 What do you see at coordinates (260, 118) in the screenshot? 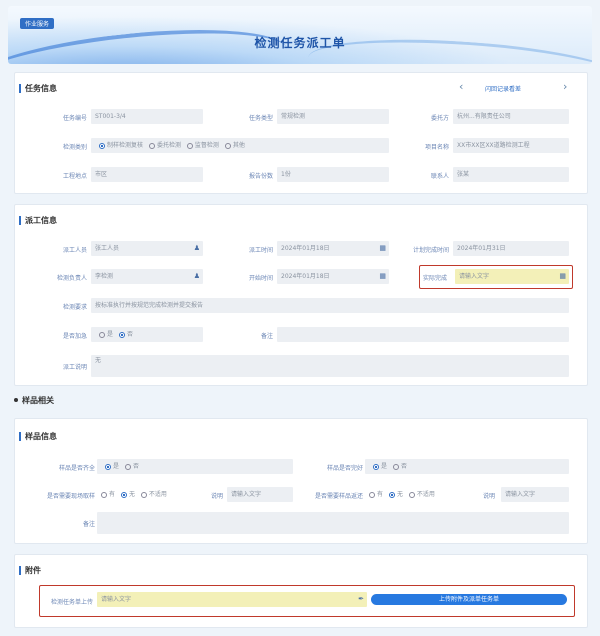
I see `field-label: 任务类型` at bounding box center [260, 118].